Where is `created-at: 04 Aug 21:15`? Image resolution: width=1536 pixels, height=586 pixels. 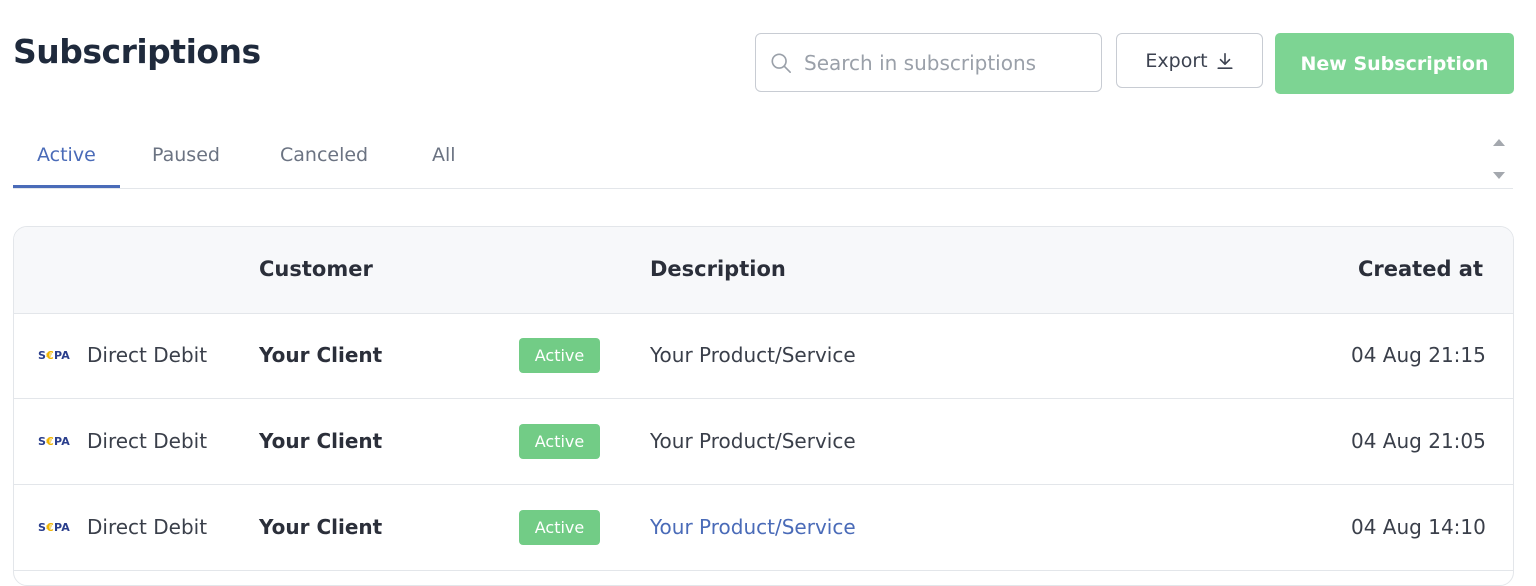 created-at: 04 Aug 21:15 is located at coordinates (1418, 355).